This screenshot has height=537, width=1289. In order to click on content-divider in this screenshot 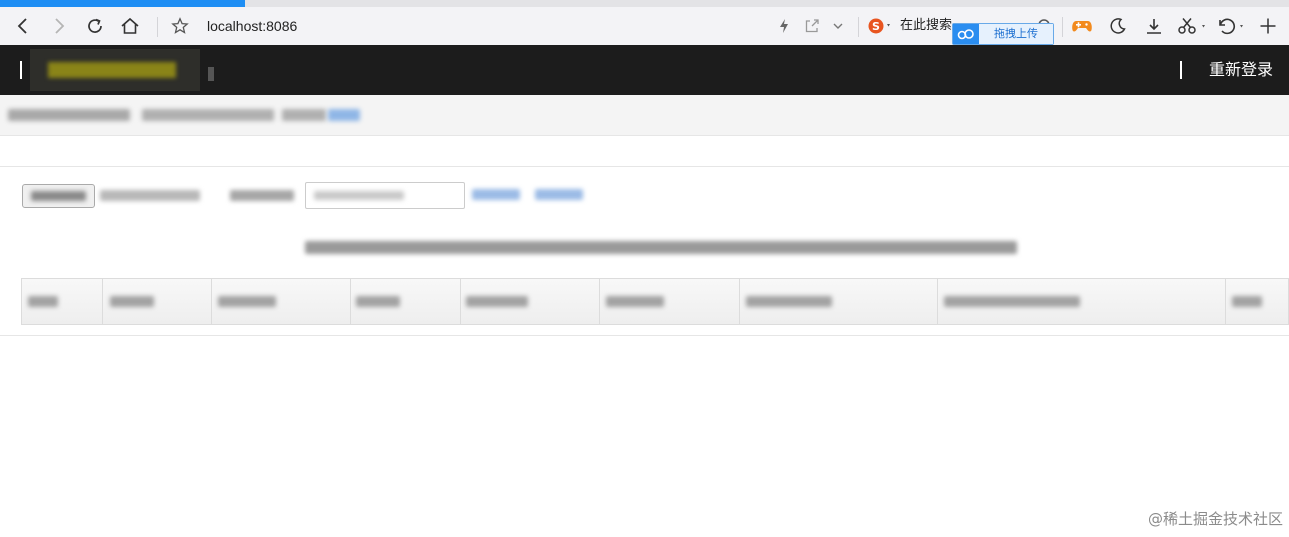, I will do `click(644, 166)`.